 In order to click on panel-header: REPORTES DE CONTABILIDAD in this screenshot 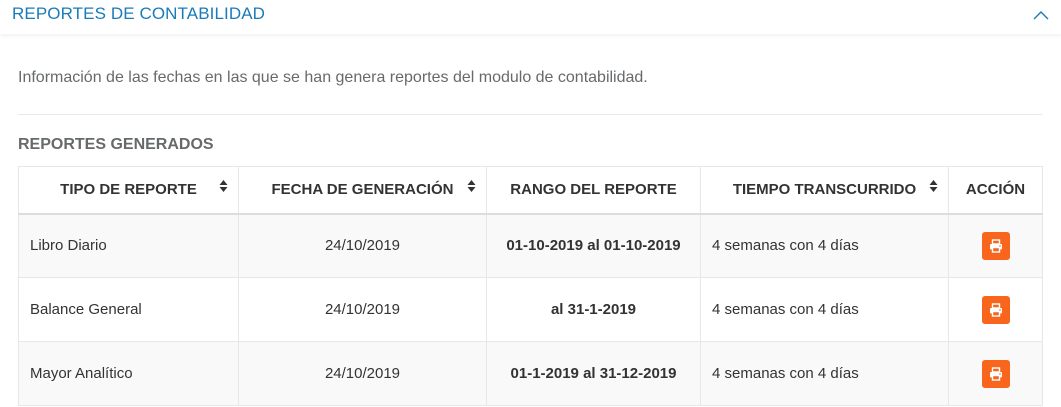, I will do `click(530, 17)`.